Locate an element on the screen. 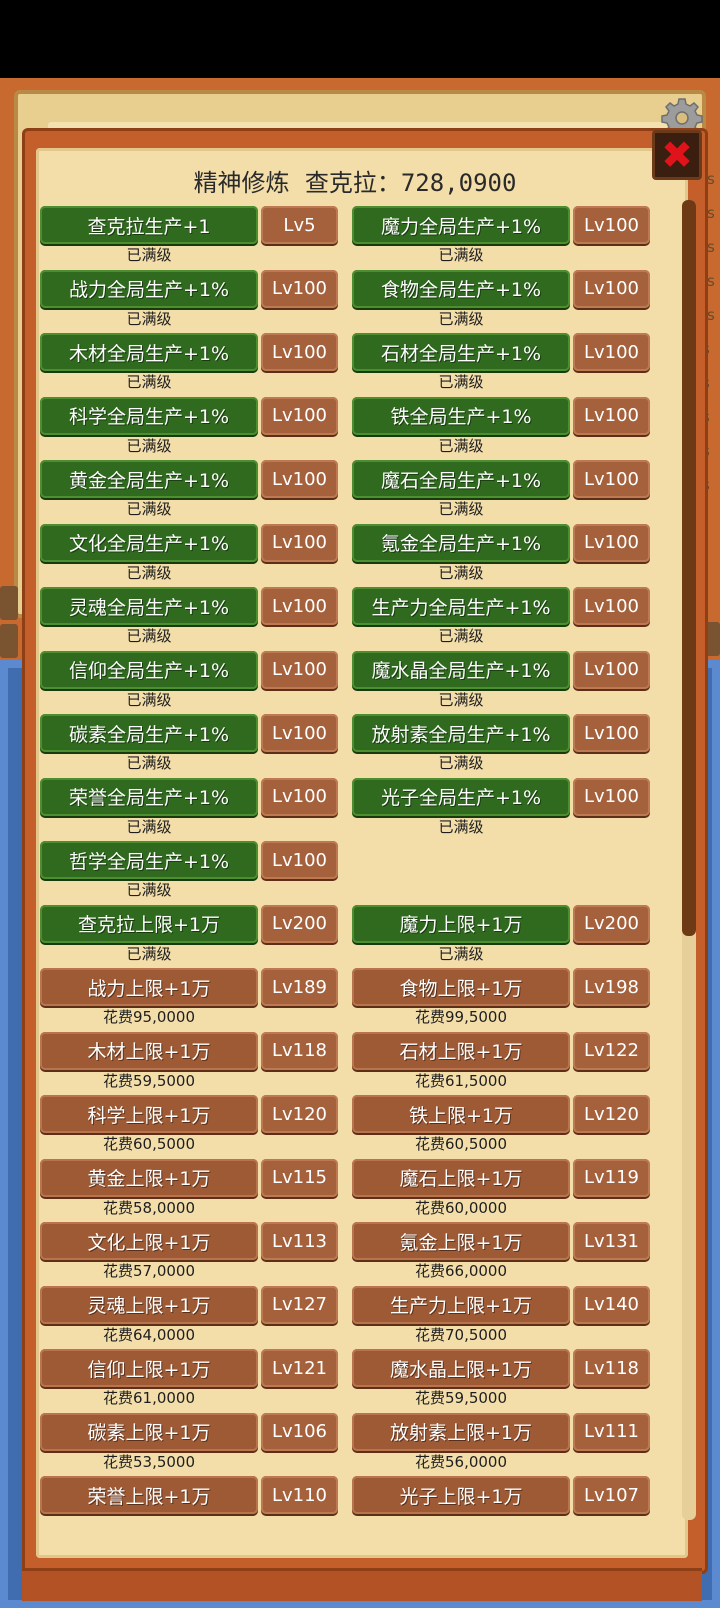 This screenshot has width=720, height=1608. upgrade-item: 铁上限+1万 Lv120 花费60,5000 is located at coordinates (508, 1123).